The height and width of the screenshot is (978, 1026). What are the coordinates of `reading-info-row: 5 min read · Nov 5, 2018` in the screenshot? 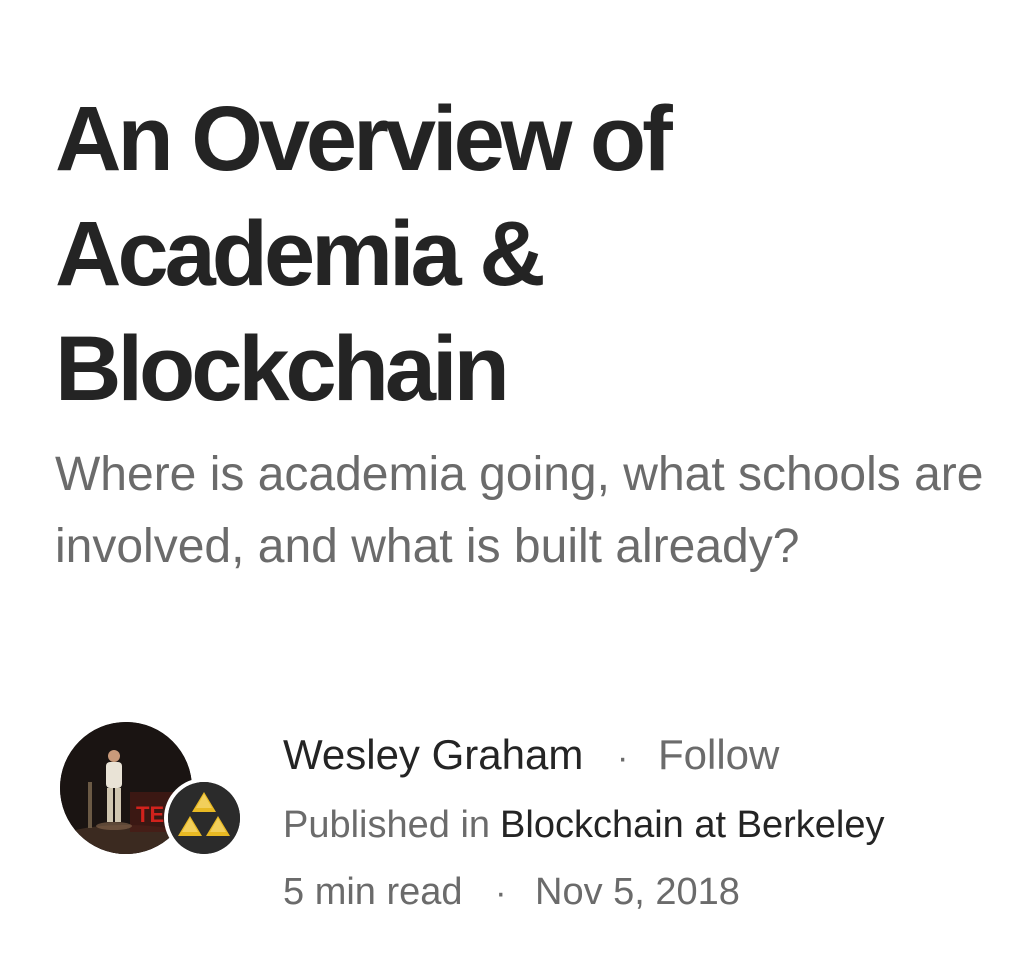 It's located at (643, 892).